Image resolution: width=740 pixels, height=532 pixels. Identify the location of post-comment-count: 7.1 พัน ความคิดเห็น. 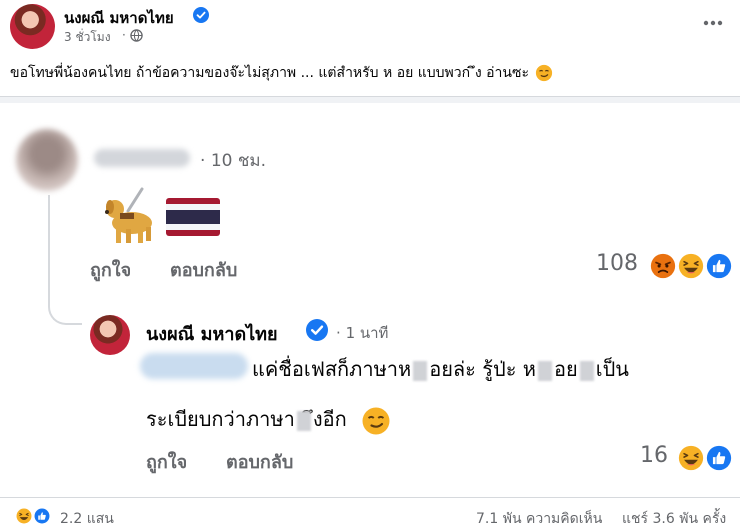
(539, 519).